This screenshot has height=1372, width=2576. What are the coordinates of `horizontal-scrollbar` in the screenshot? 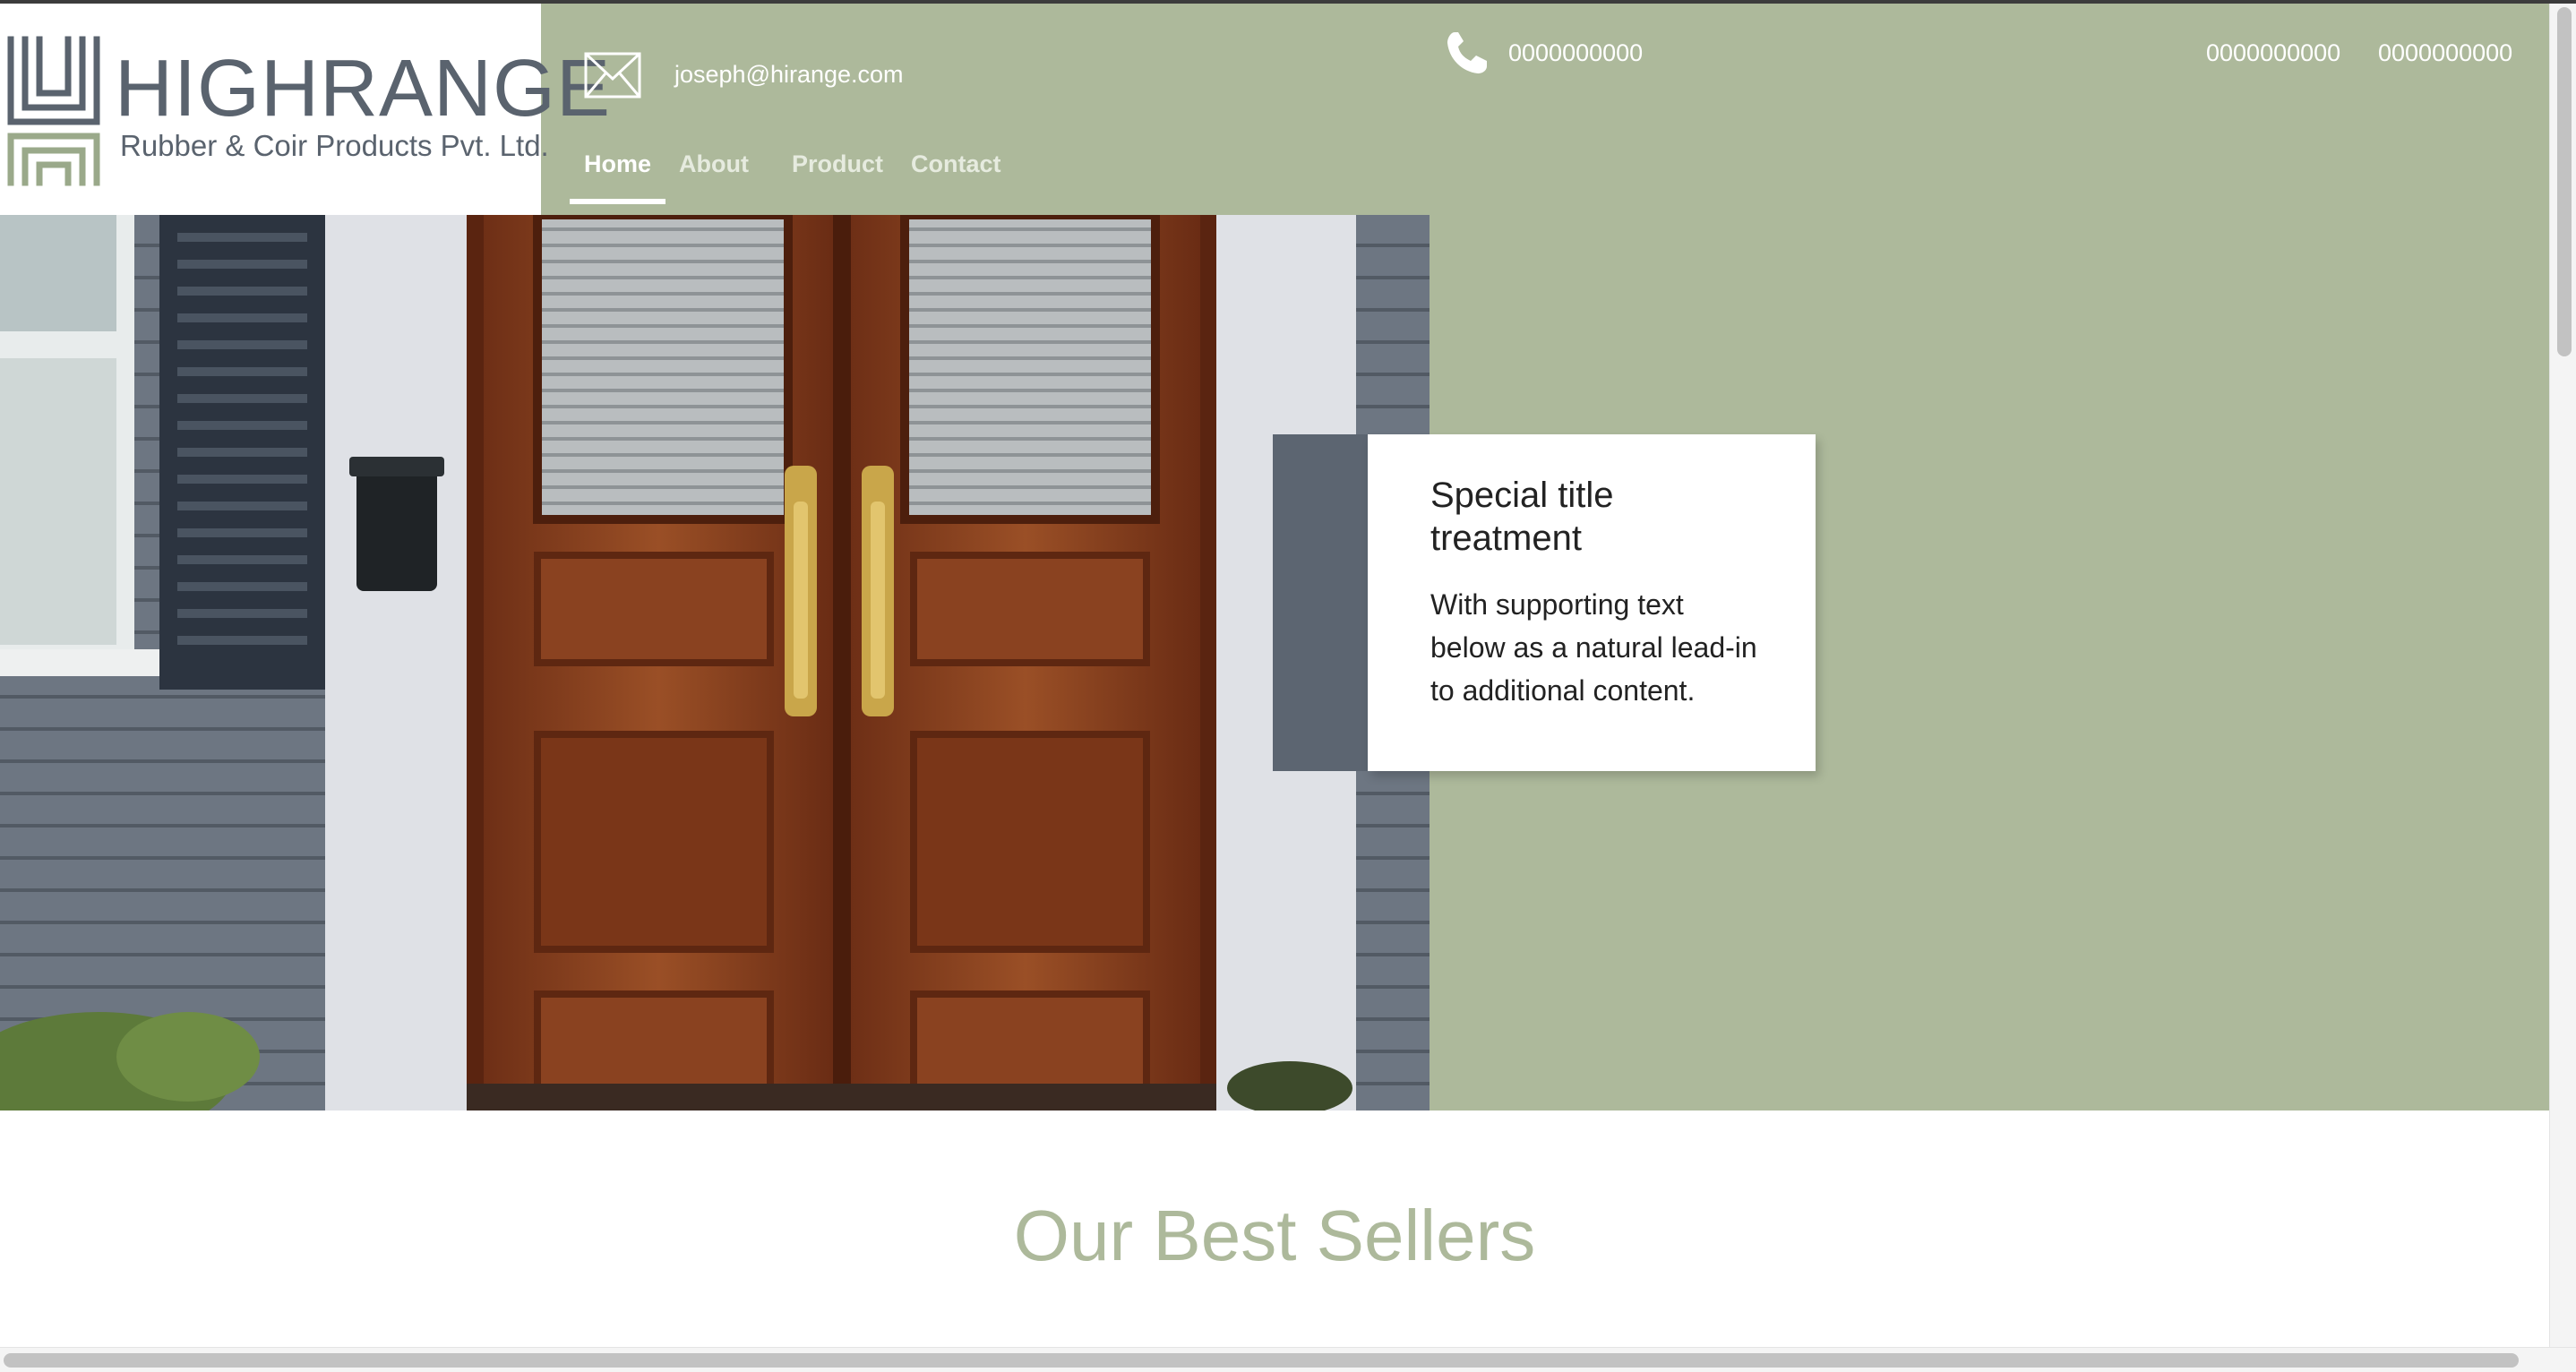 It's located at (1288, 1359).